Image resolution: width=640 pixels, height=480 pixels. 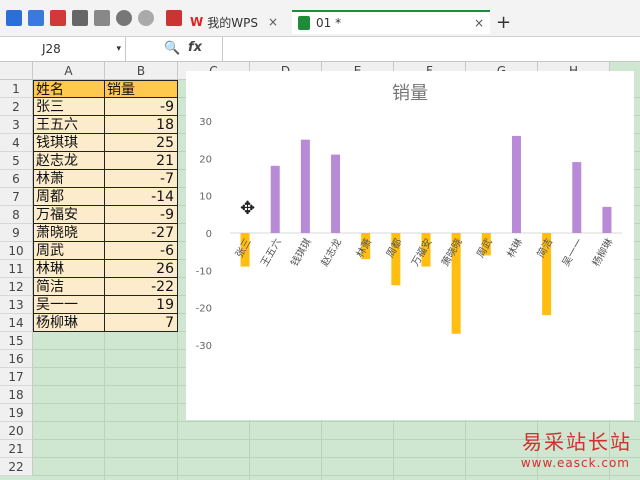 I want to click on x-tick-label: 赵志龙, so click(x=331, y=252).